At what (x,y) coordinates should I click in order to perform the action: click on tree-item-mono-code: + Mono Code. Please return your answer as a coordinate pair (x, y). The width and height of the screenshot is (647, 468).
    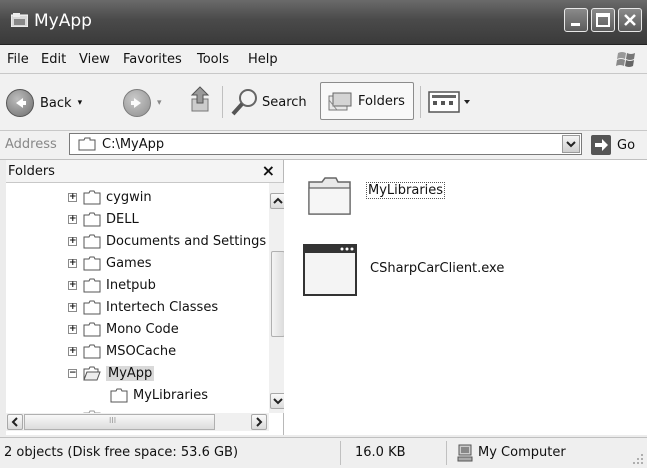
    Looking at the image, I should click on (123, 329).